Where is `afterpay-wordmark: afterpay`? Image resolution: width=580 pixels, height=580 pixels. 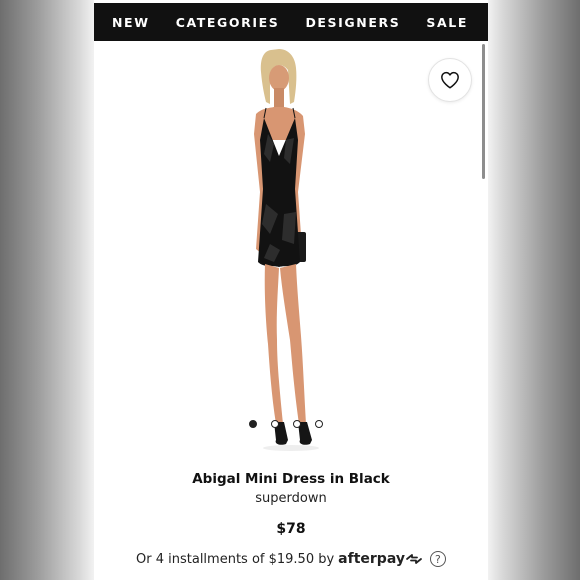
afterpay-wordmark: afterpay is located at coordinates (371, 559).